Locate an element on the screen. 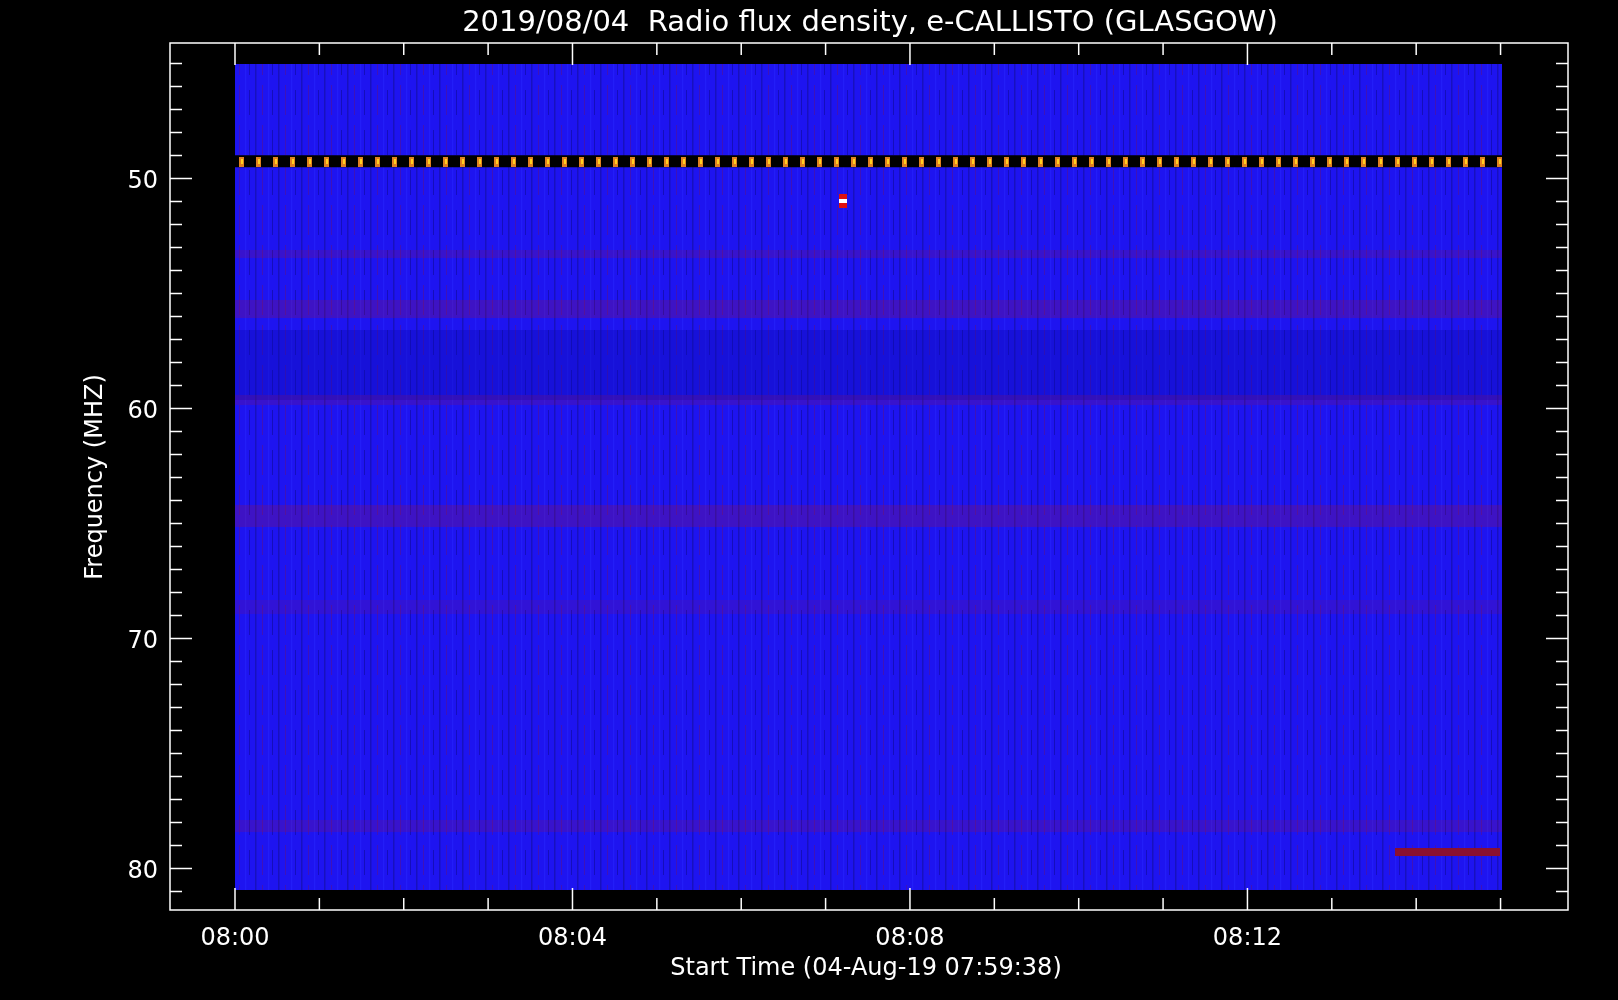 The width and height of the screenshot is (1618, 1000). tick-label: 50 is located at coordinates (142, 179).